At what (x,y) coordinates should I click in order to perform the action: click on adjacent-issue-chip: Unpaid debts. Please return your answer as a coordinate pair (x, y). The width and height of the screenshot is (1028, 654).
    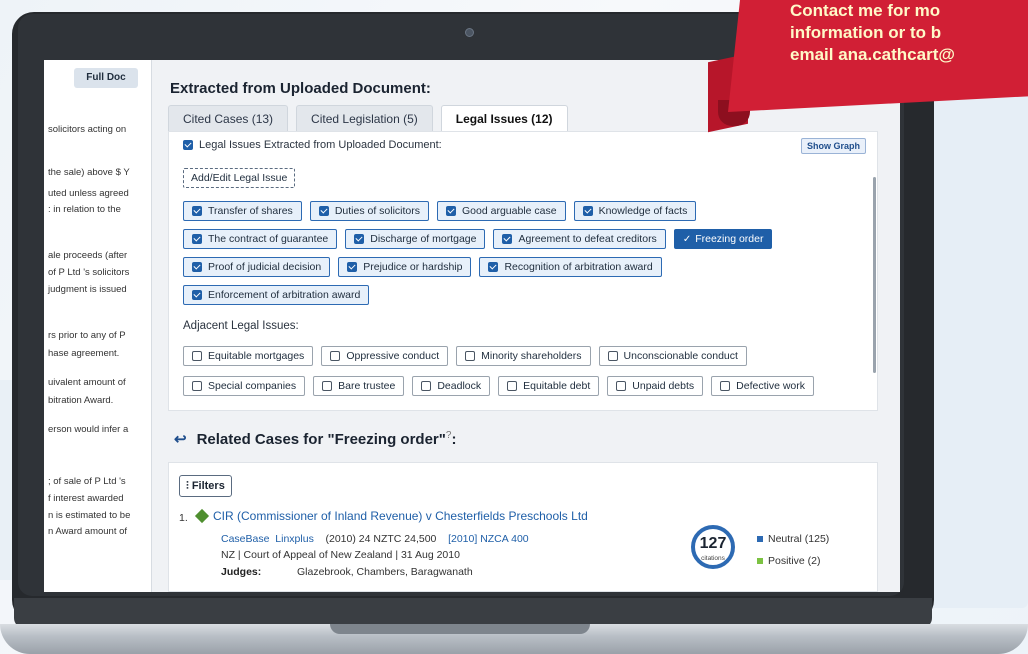
    Looking at the image, I should click on (655, 386).